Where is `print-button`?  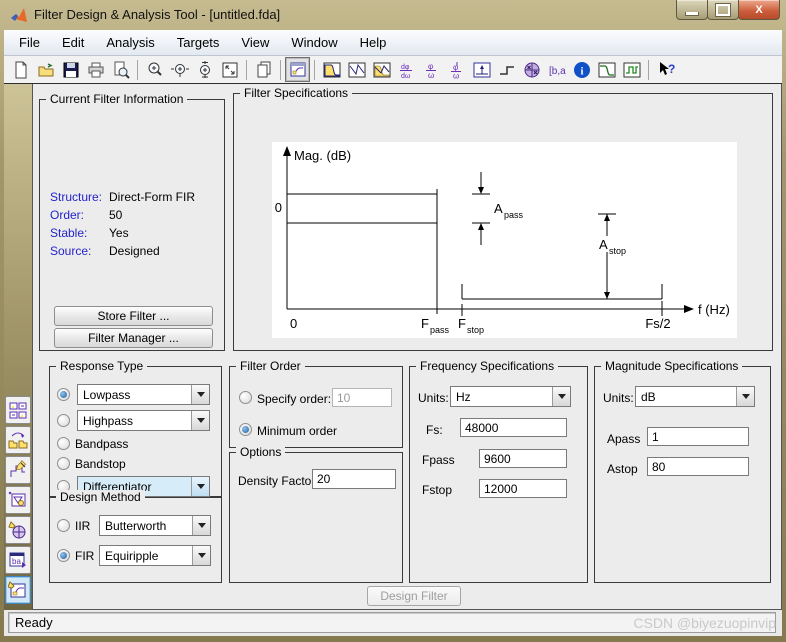
print-button is located at coordinates (95, 69).